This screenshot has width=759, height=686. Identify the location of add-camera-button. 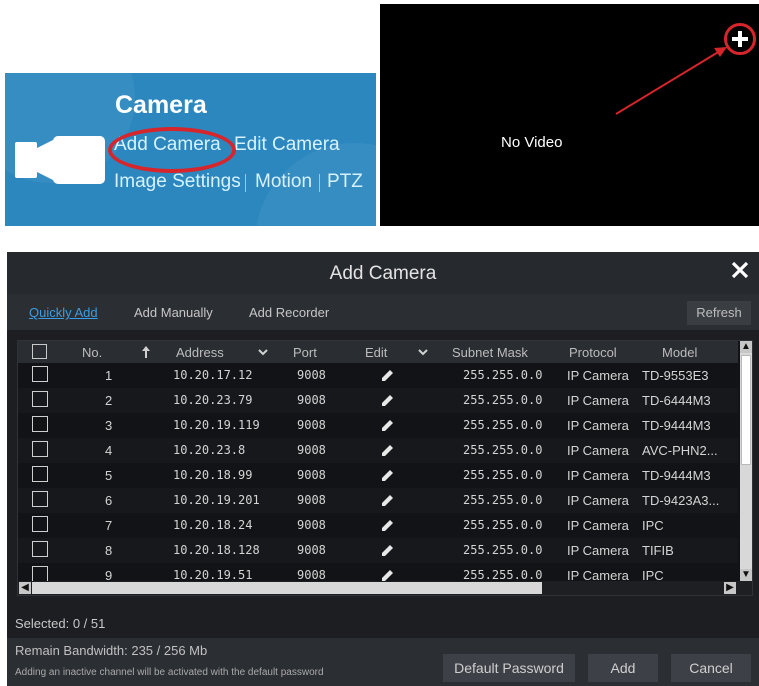
(740, 39).